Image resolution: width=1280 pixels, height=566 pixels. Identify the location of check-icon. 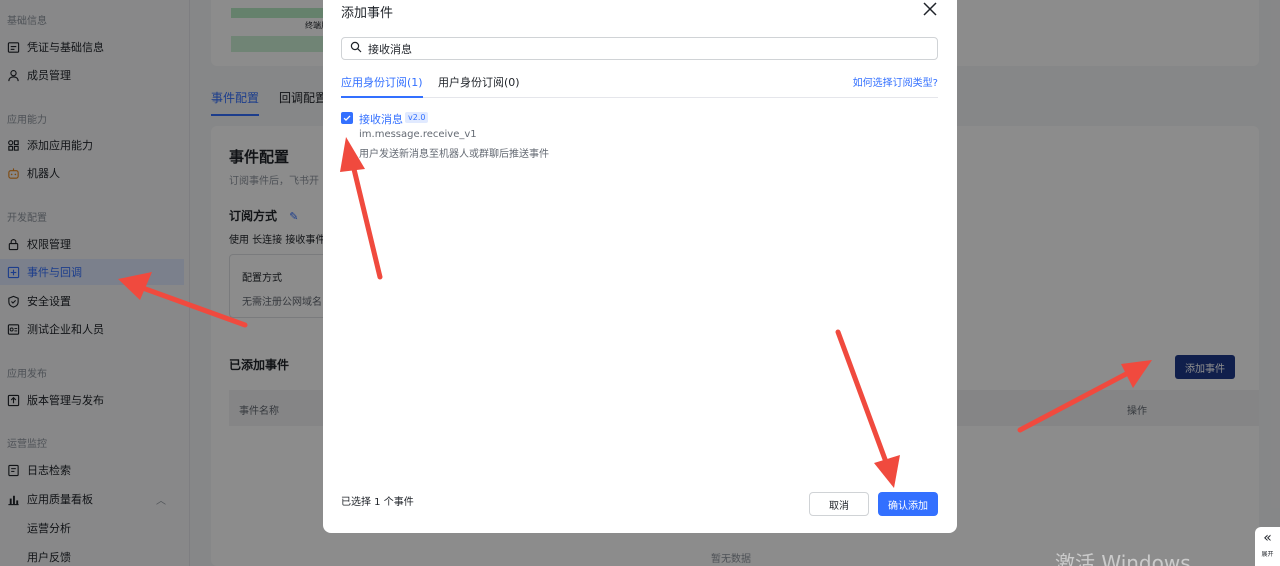
(347, 118).